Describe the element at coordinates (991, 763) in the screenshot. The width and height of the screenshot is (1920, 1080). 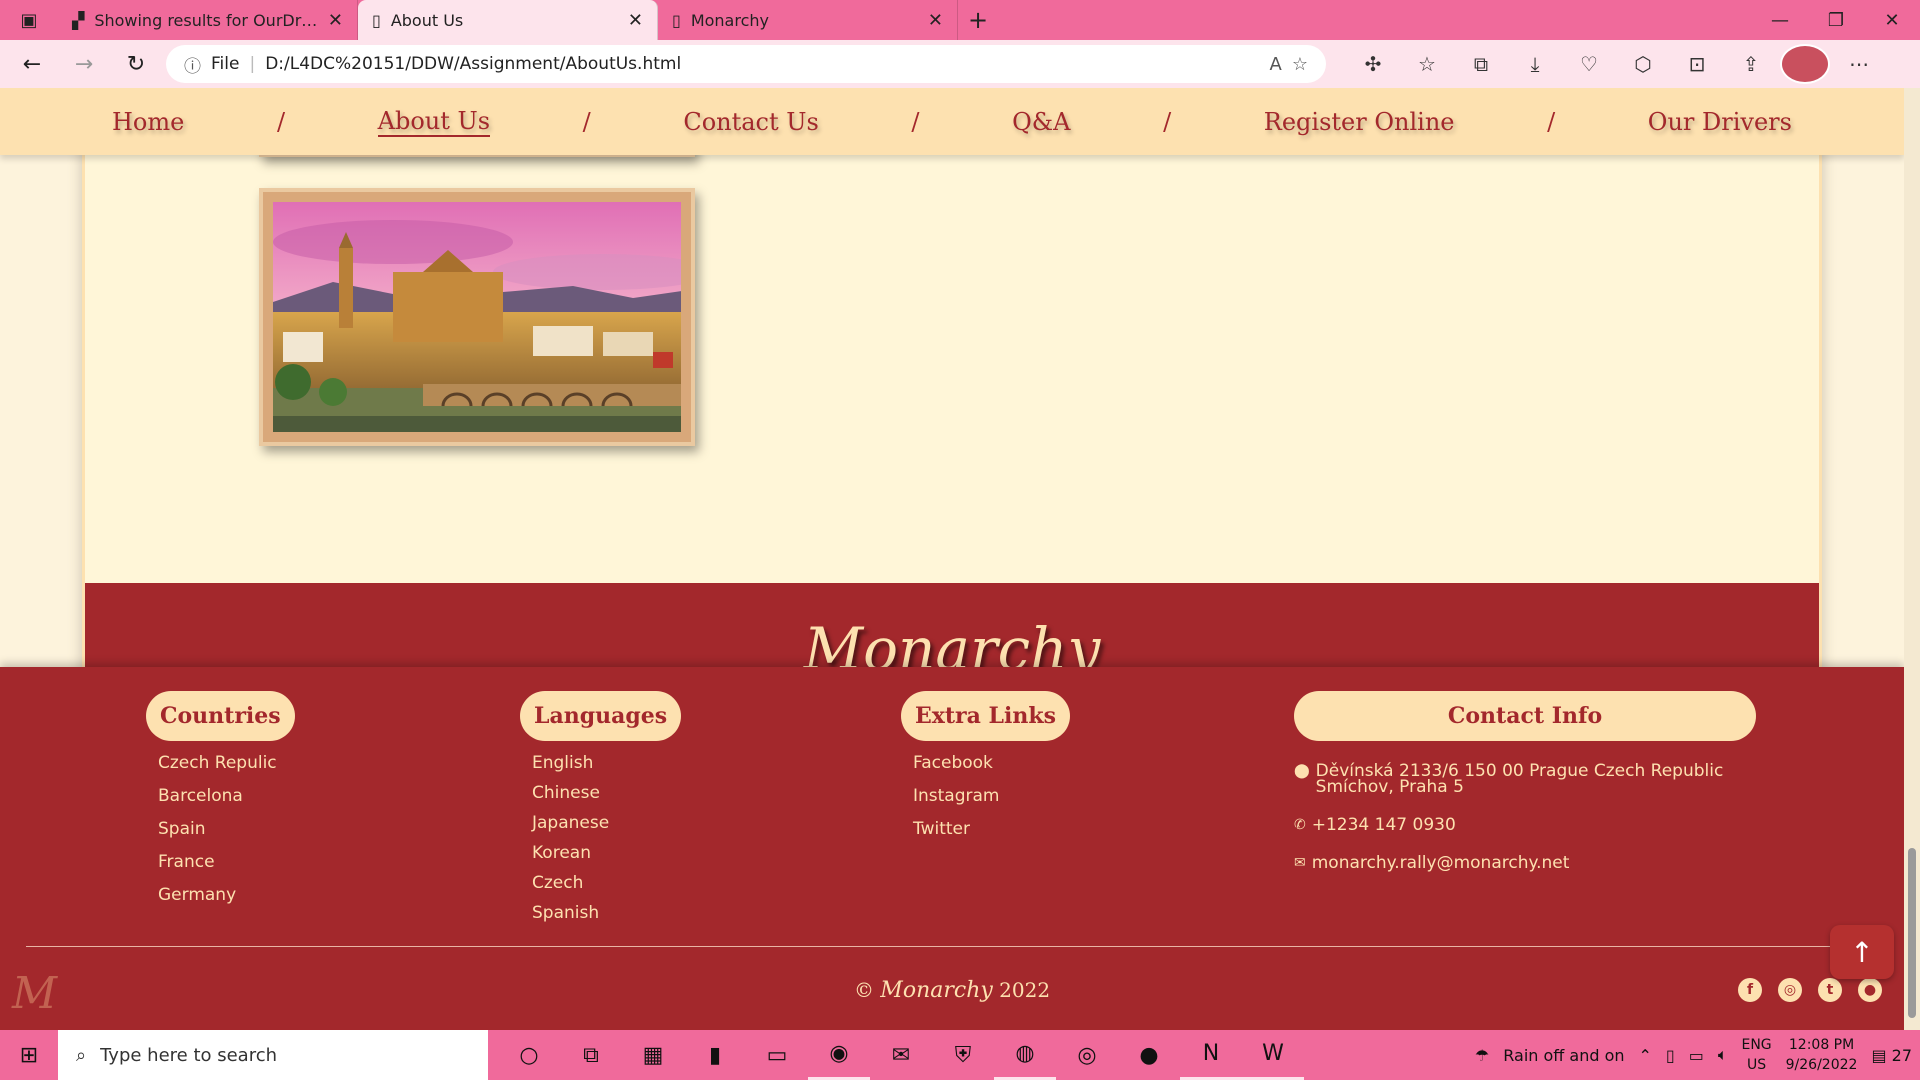
I see `facebook-link: Facebook` at that location.